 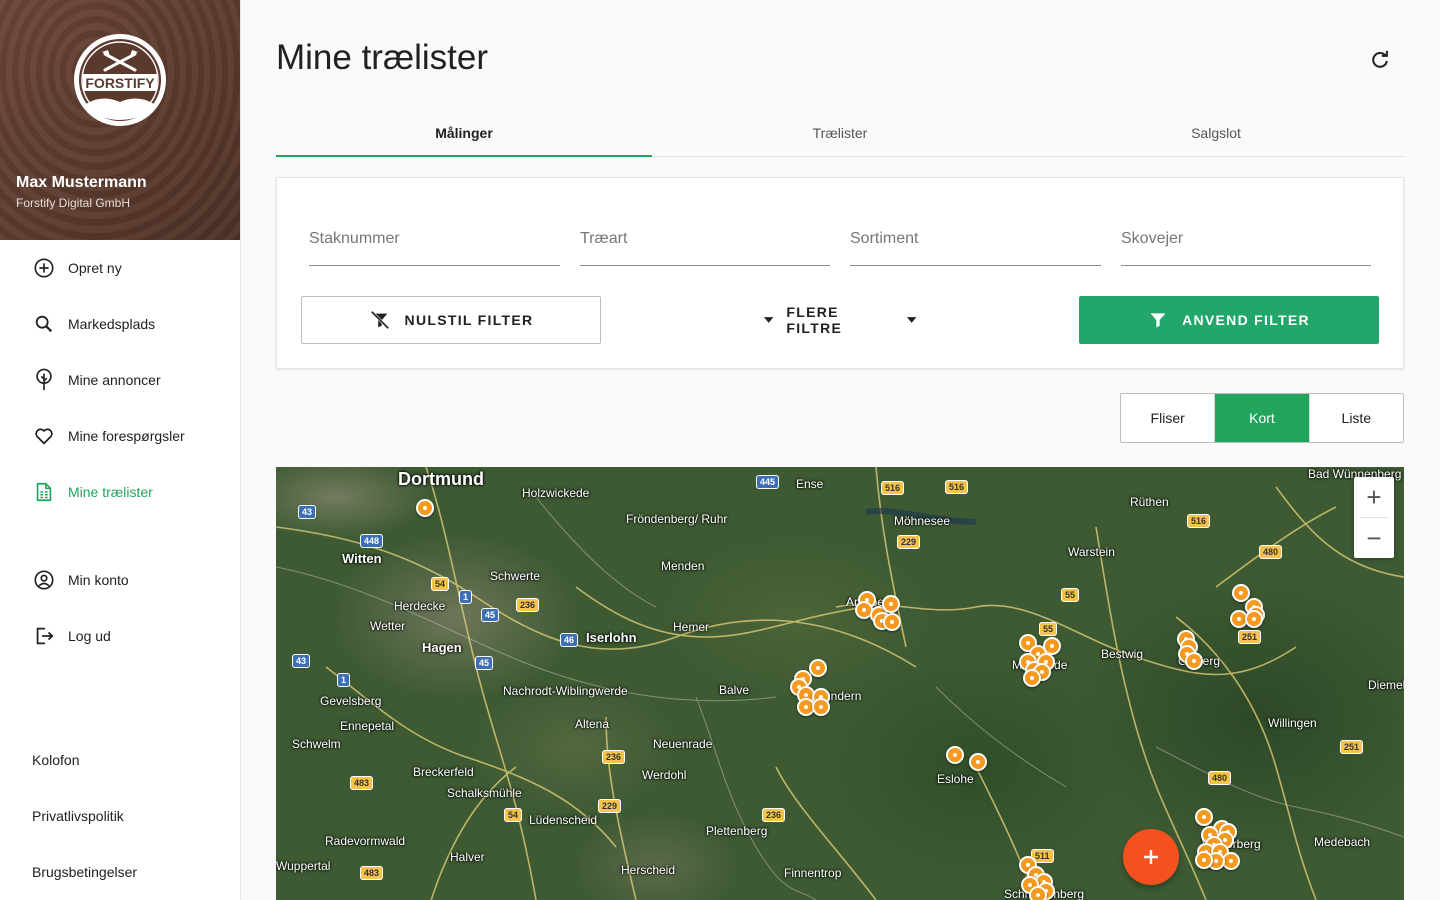 What do you see at coordinates (1352, 747) in the screenshot?
I see `road-shield: 251` at bounding box center [1352, 747].